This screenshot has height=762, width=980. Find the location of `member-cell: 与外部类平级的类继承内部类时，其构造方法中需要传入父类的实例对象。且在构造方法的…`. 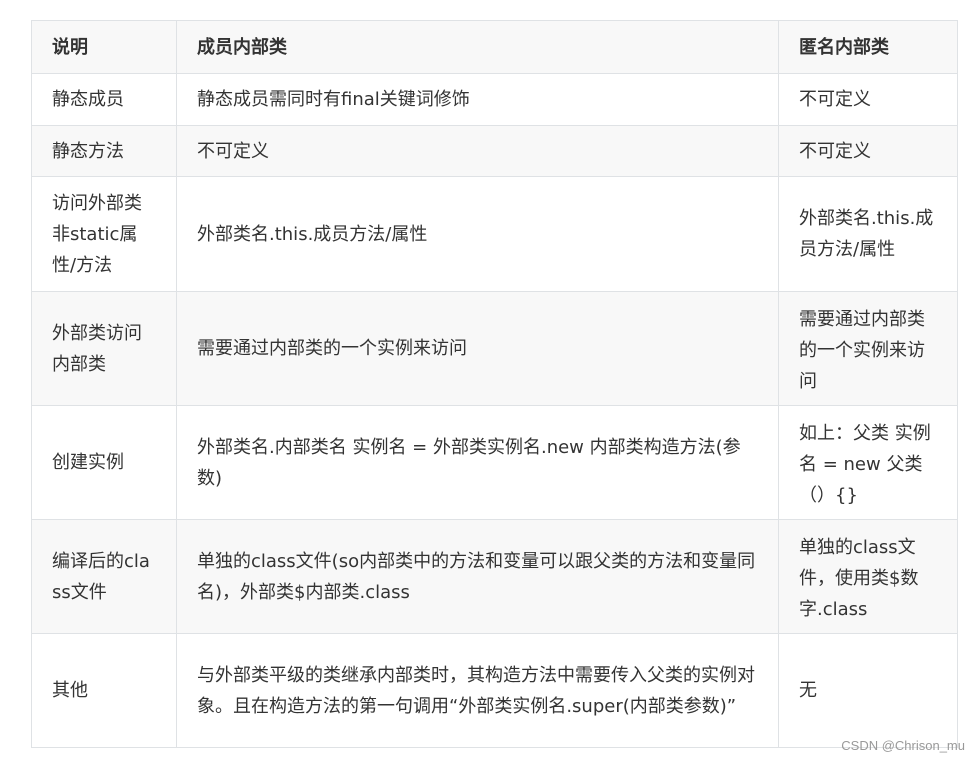

member-cell: 与外部类平级的类继承内部类时，其构造方法中需要传入父类的实例对象。且在构造方法的… is located at coordinates (477, 690).